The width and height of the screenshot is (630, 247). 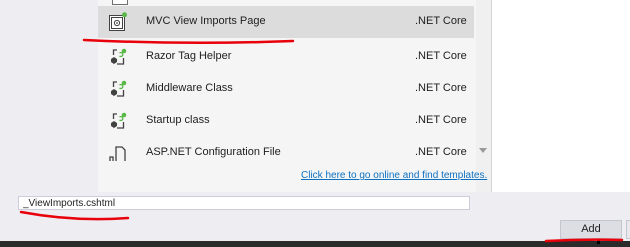 I want to click on template-item-startup-class: Startup class .NET Core, so click(x=286, y=121).